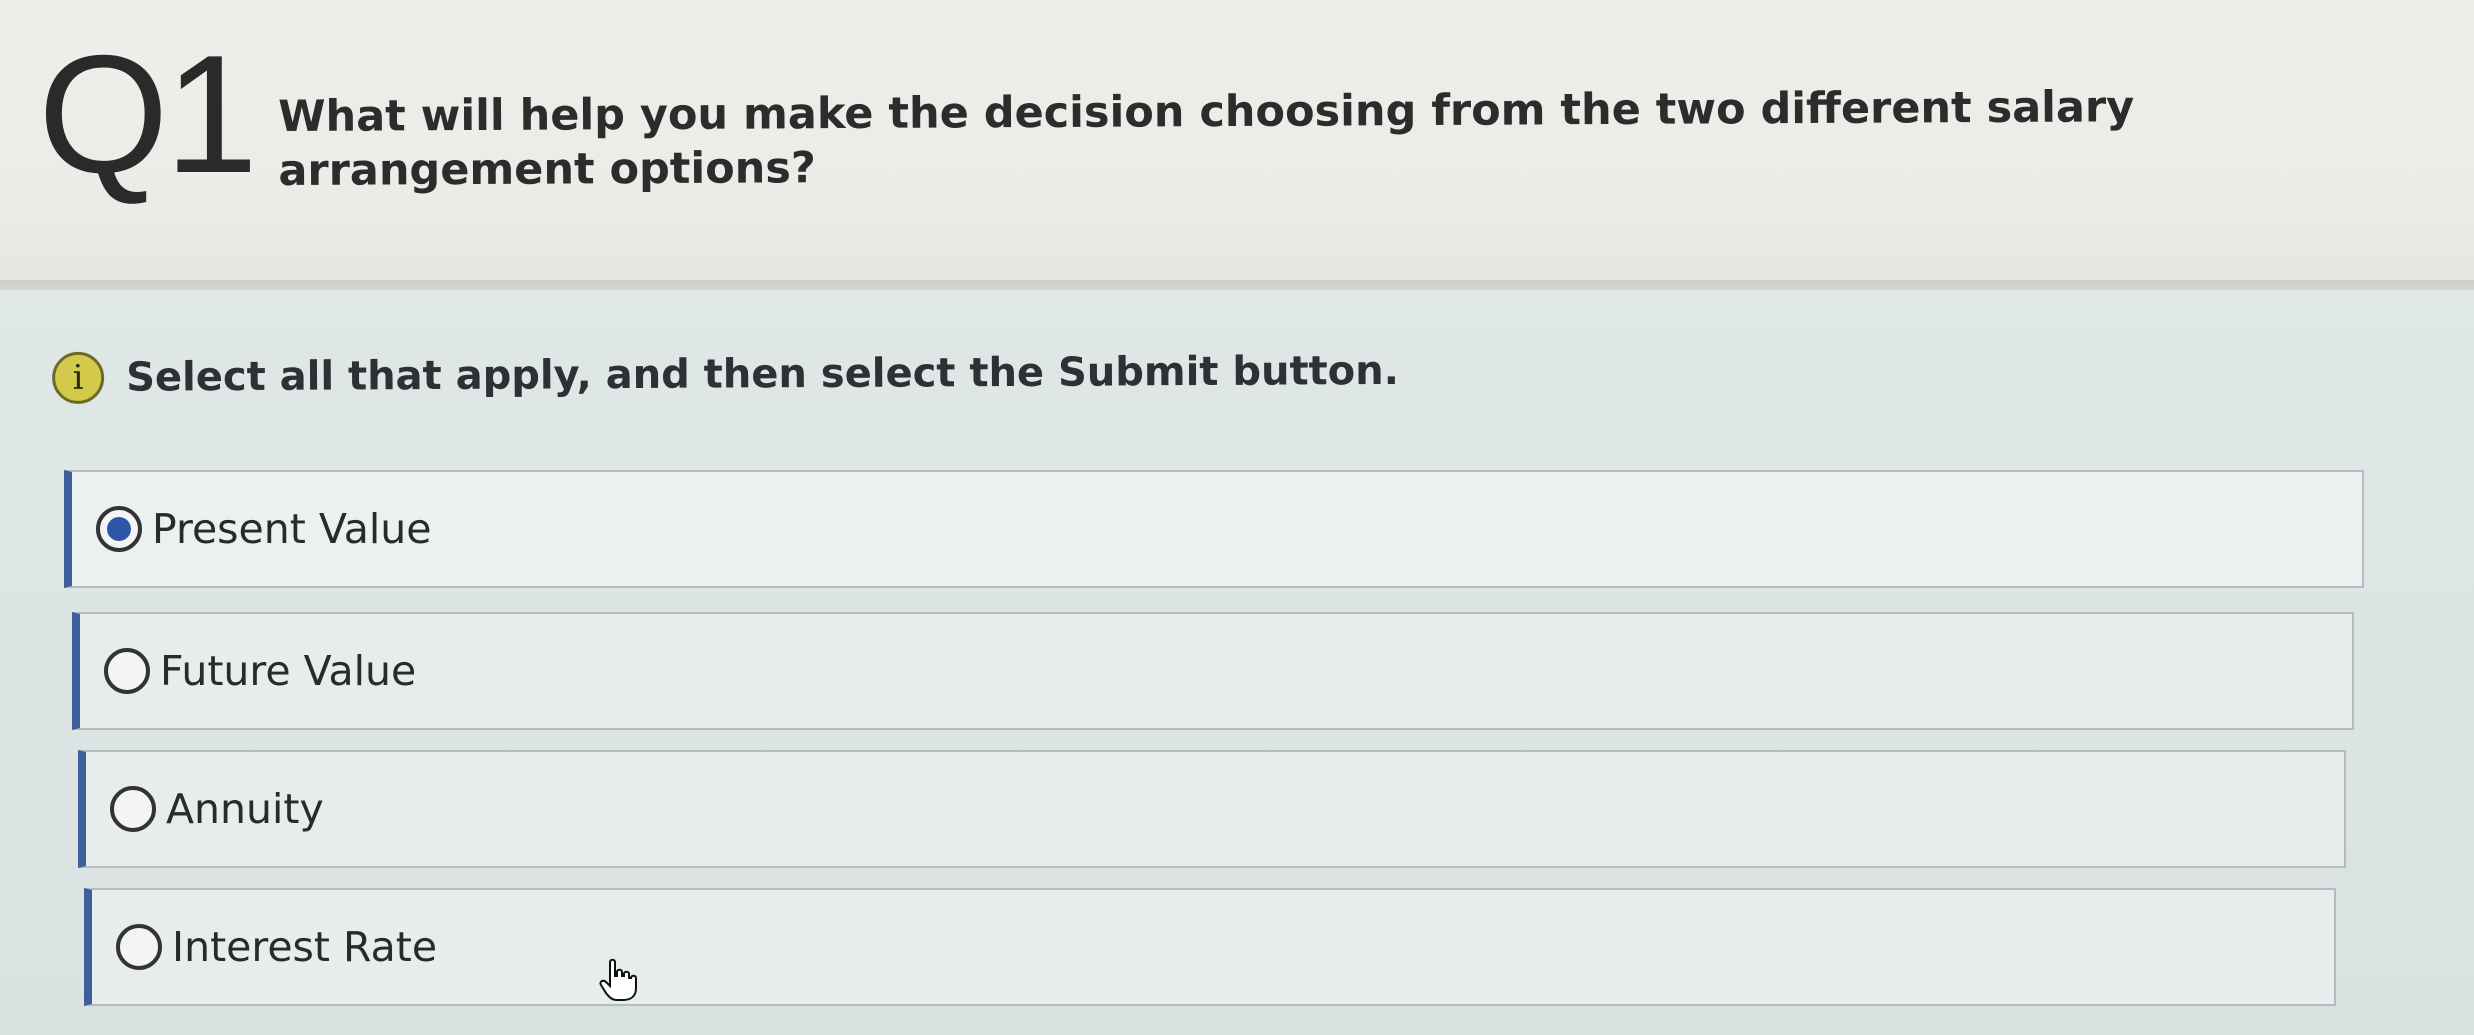 This screenshot has width=2474, height=1035. Describe the element at coordinates (1213, 671) in the screenshot. I see `option-future-value: Future Value` at that location.